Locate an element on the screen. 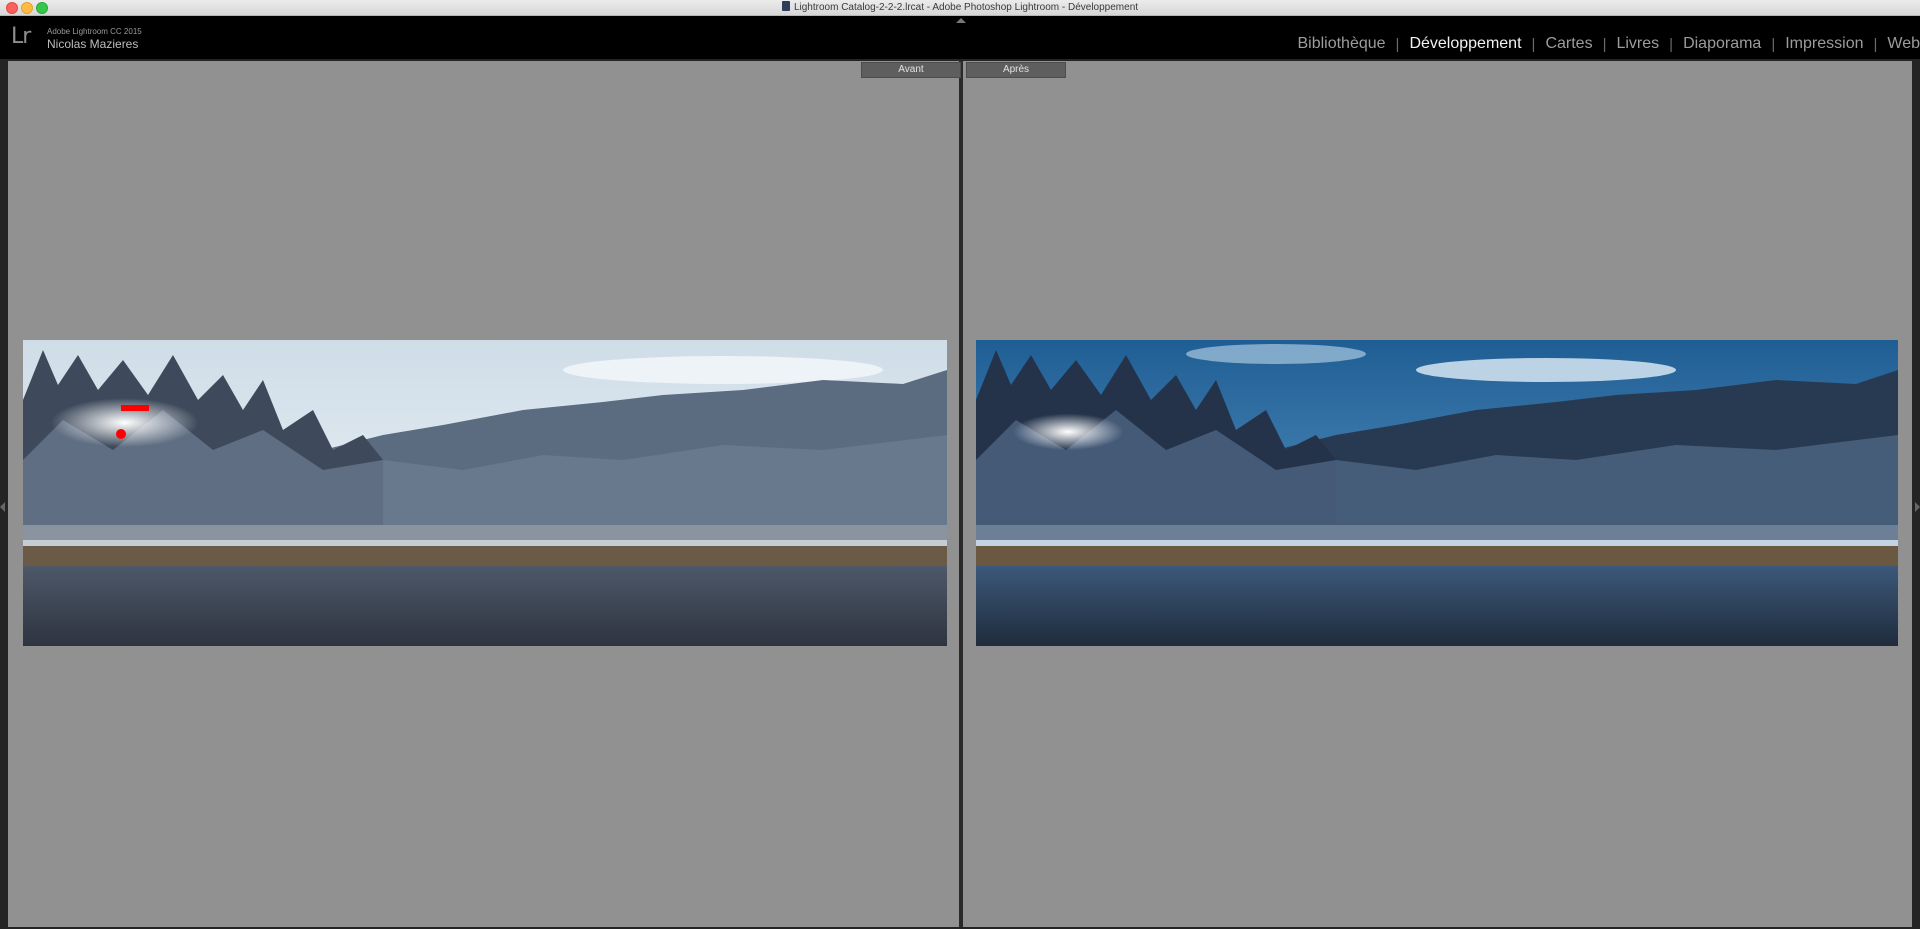 The image size is (1920, 929). module-web: Web is located at coordinates (1903, 44).